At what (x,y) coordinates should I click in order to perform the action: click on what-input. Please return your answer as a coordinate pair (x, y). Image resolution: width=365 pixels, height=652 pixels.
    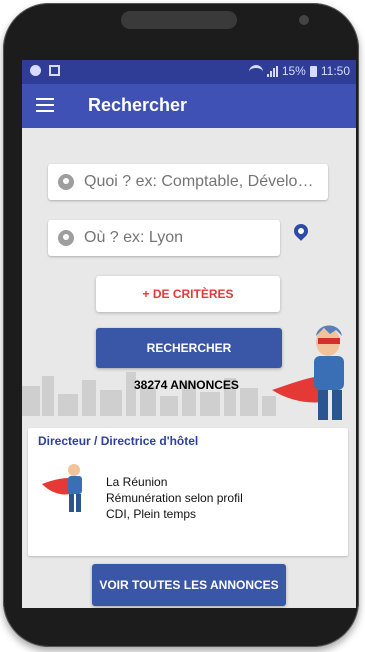
    Looking at the image, I should click on (205, 182).